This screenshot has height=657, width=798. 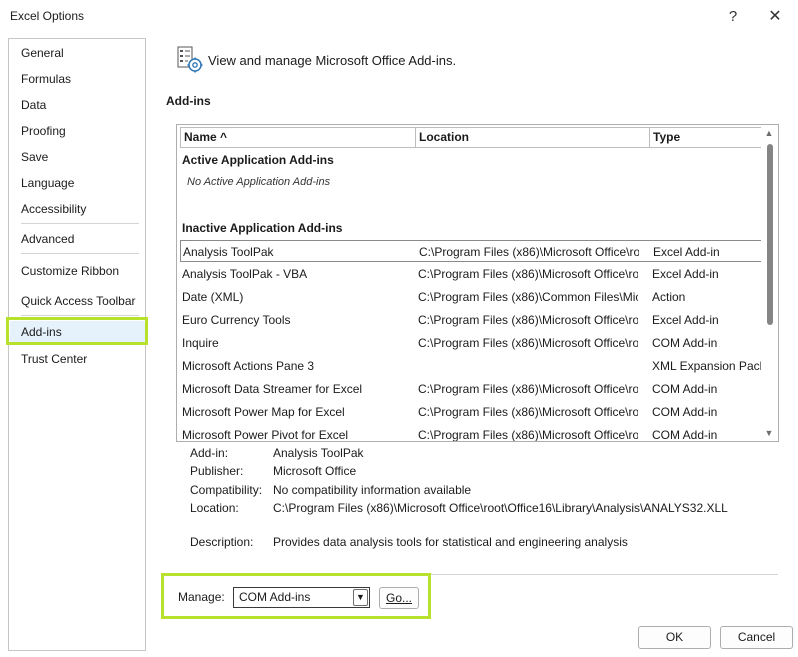 What do you see at coordinates (705, 137) in the screenshot?
I see `column-header-type: Type` at bounding box center [705, 137].